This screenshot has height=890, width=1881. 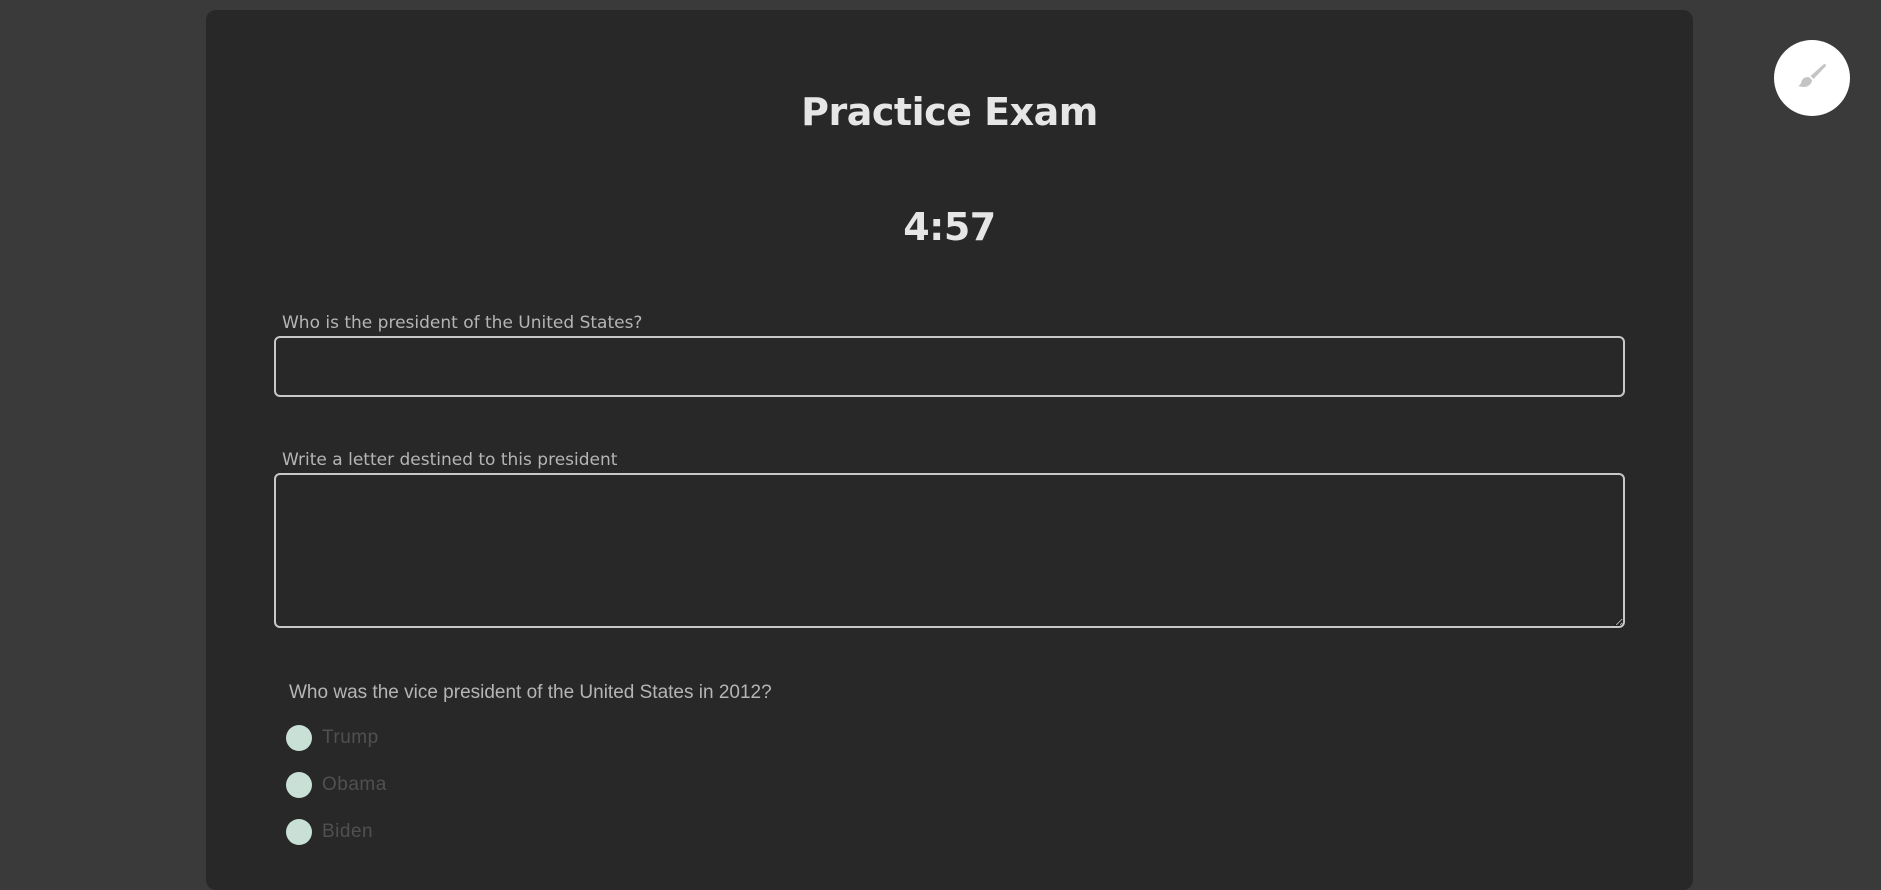 What do you see at coordinates (1812, 75) in the screenshot?
I see `paintbrush-icon` at bounding box center [1812, 75].